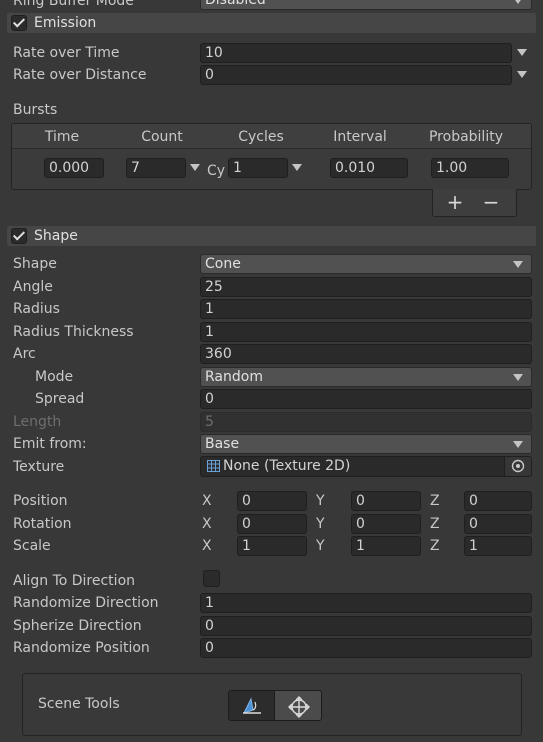 The width and height of the screenshot is (543, 742). Describe the element at coordinates (80, 75) in the screenshot. I see `rate-over-distance-label: Rate over Distance` at that location.